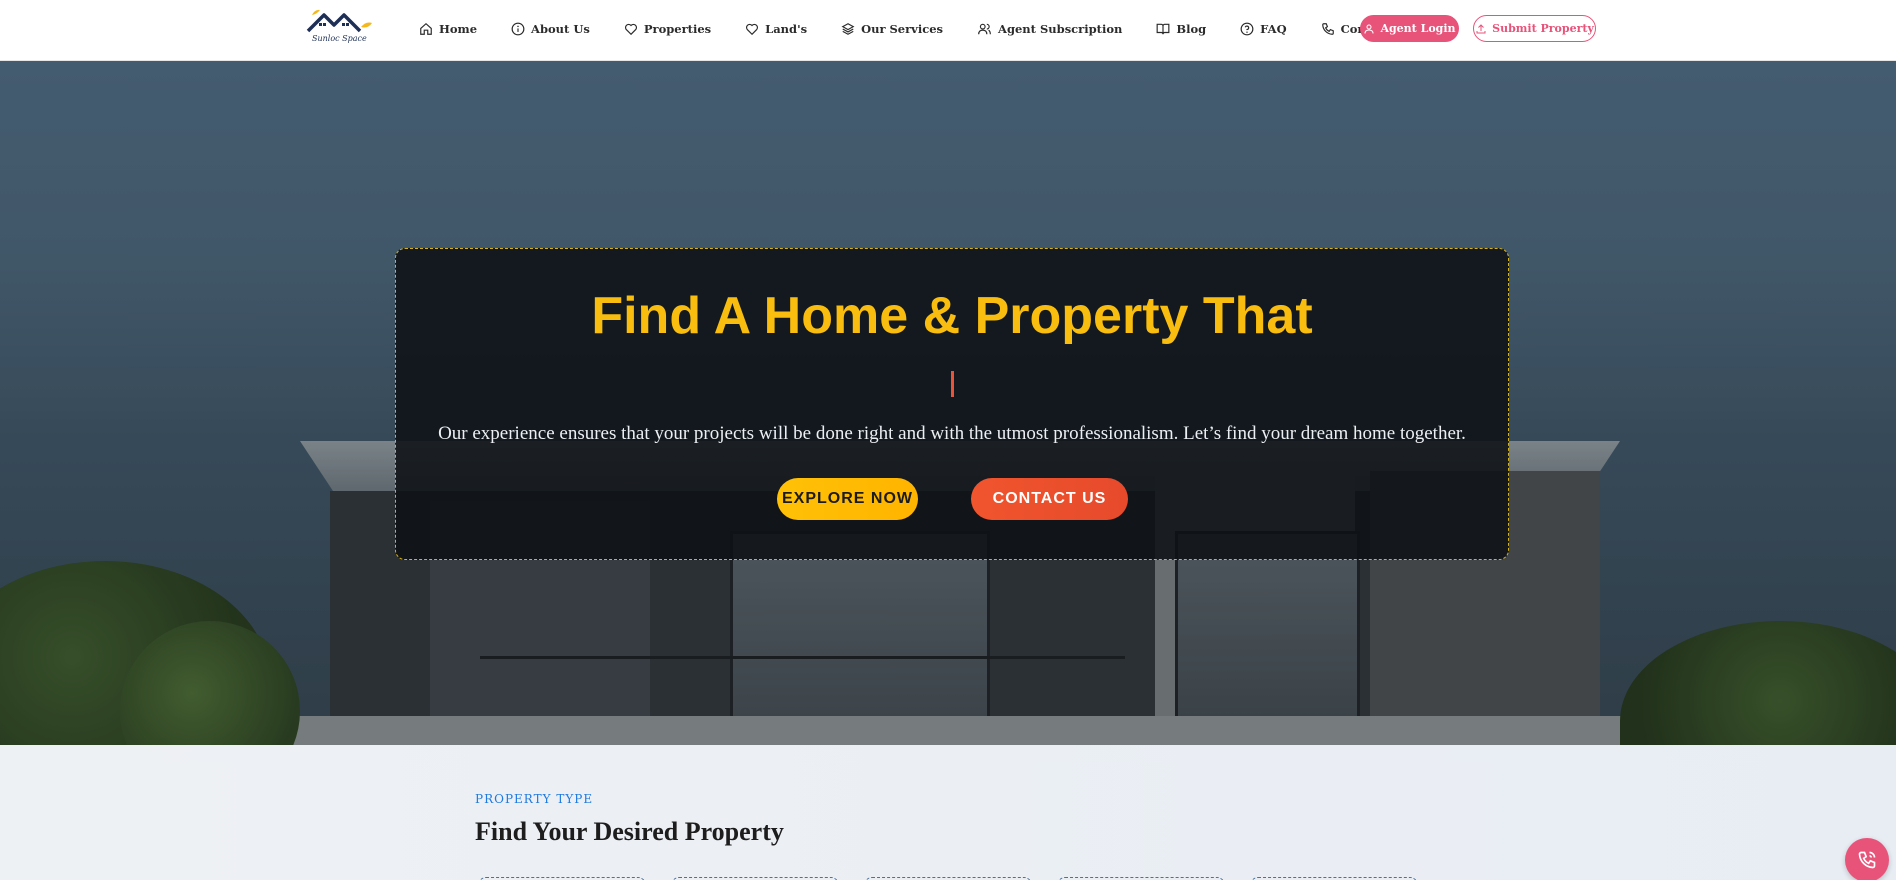  What do you see at coordinates (1247, 29) in the screenshot?
I see `help-circle-icon` at bounding box center [1247, 29].